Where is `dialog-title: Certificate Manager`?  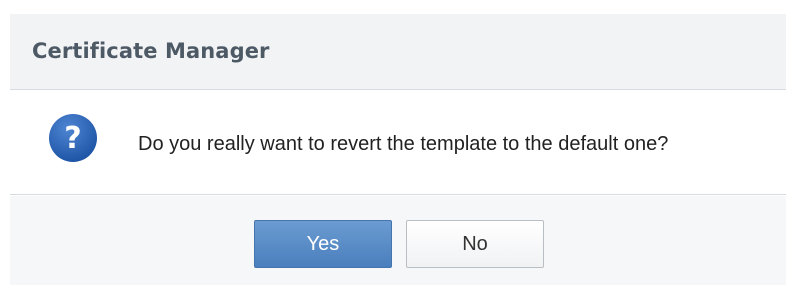
dialog-title: Certificate Manager is located at coordinates (151, 51).